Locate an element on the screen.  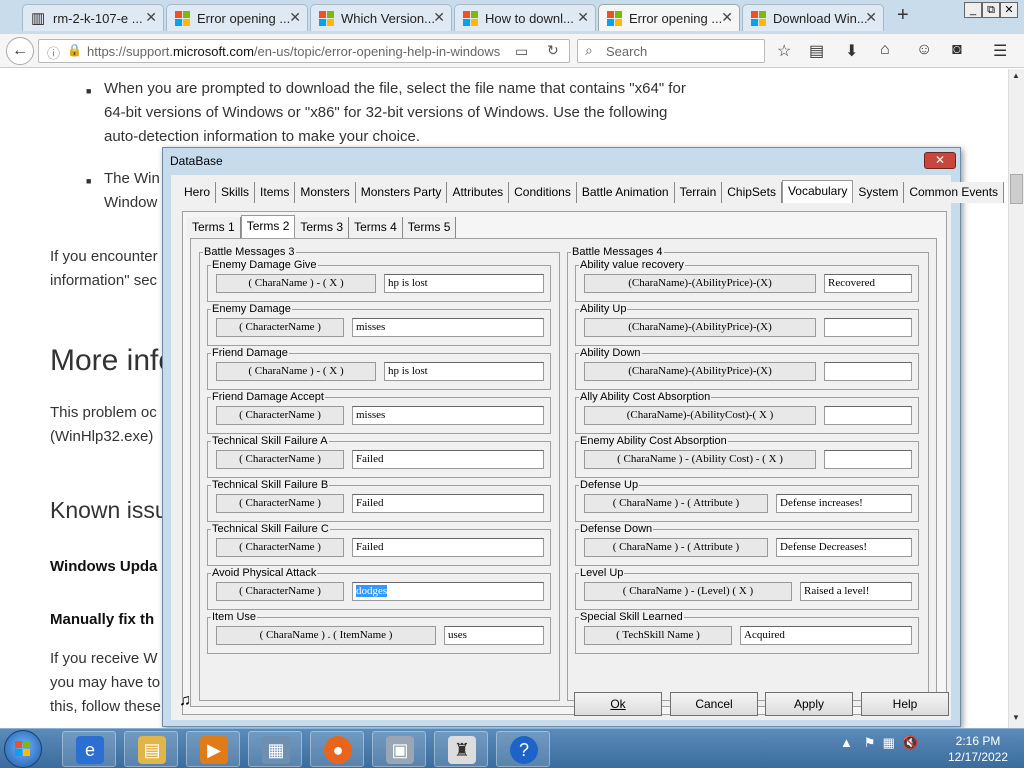
message-text-field: Defense increases! is located at coordinates (844, 503).